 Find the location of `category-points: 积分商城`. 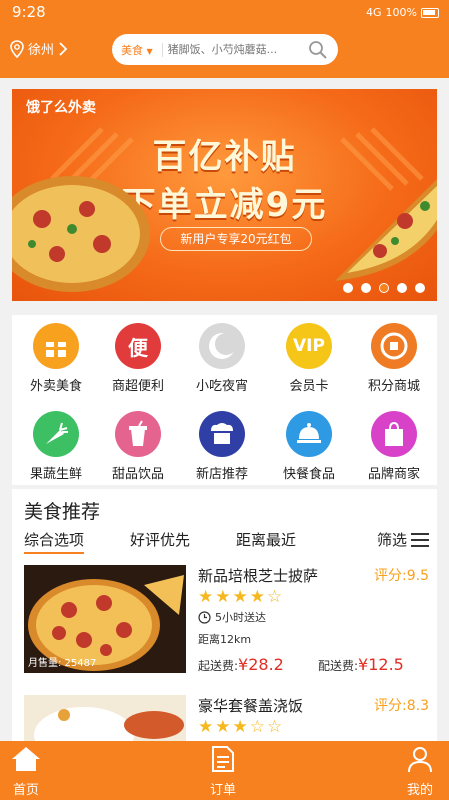

category-points: 积分商城 is located at coordinates (394, 358).